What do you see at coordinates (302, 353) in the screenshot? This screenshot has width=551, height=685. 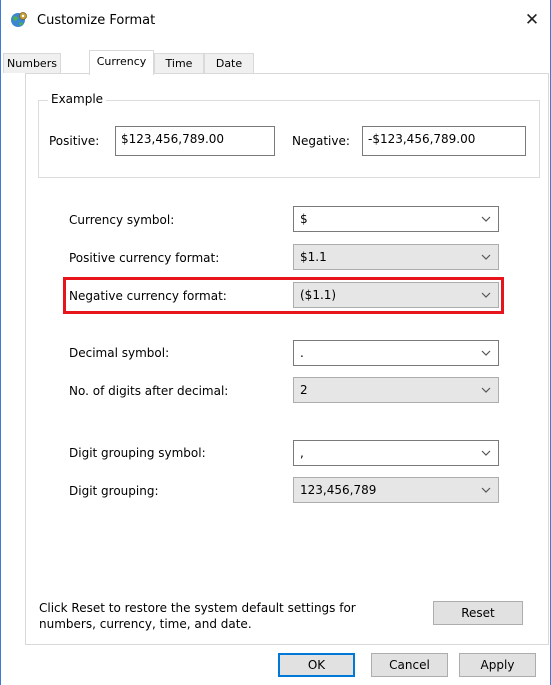 I see `decimal-symbol-value: .` at bounding box center [302, 353].